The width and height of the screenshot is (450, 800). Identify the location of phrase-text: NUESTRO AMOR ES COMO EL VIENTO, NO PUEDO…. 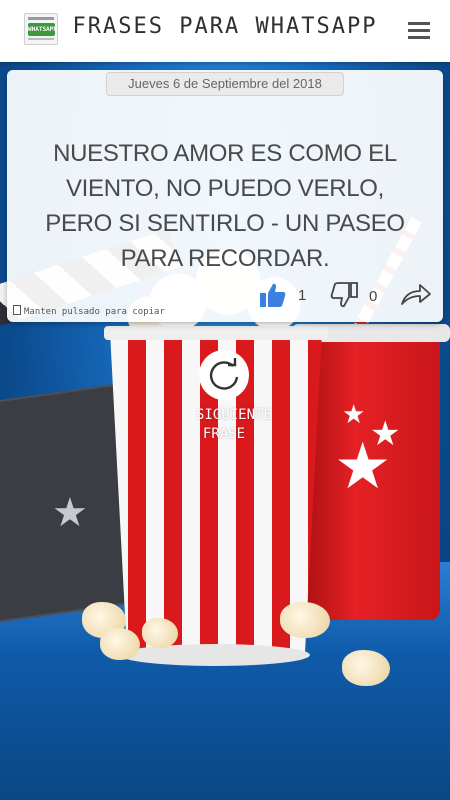
(225, 206).